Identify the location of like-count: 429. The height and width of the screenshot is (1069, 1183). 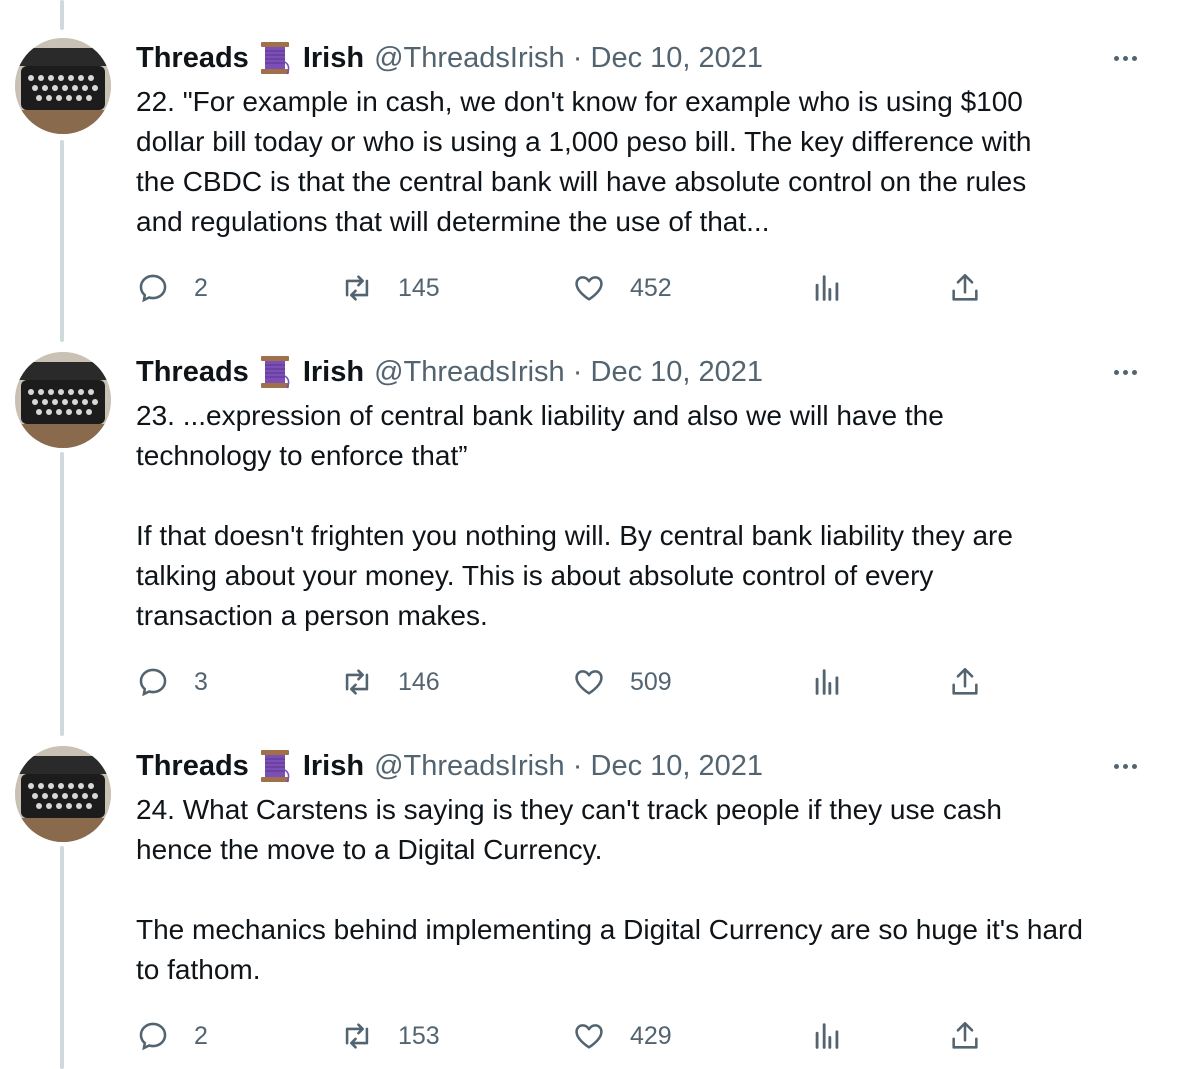
(651, 1035).